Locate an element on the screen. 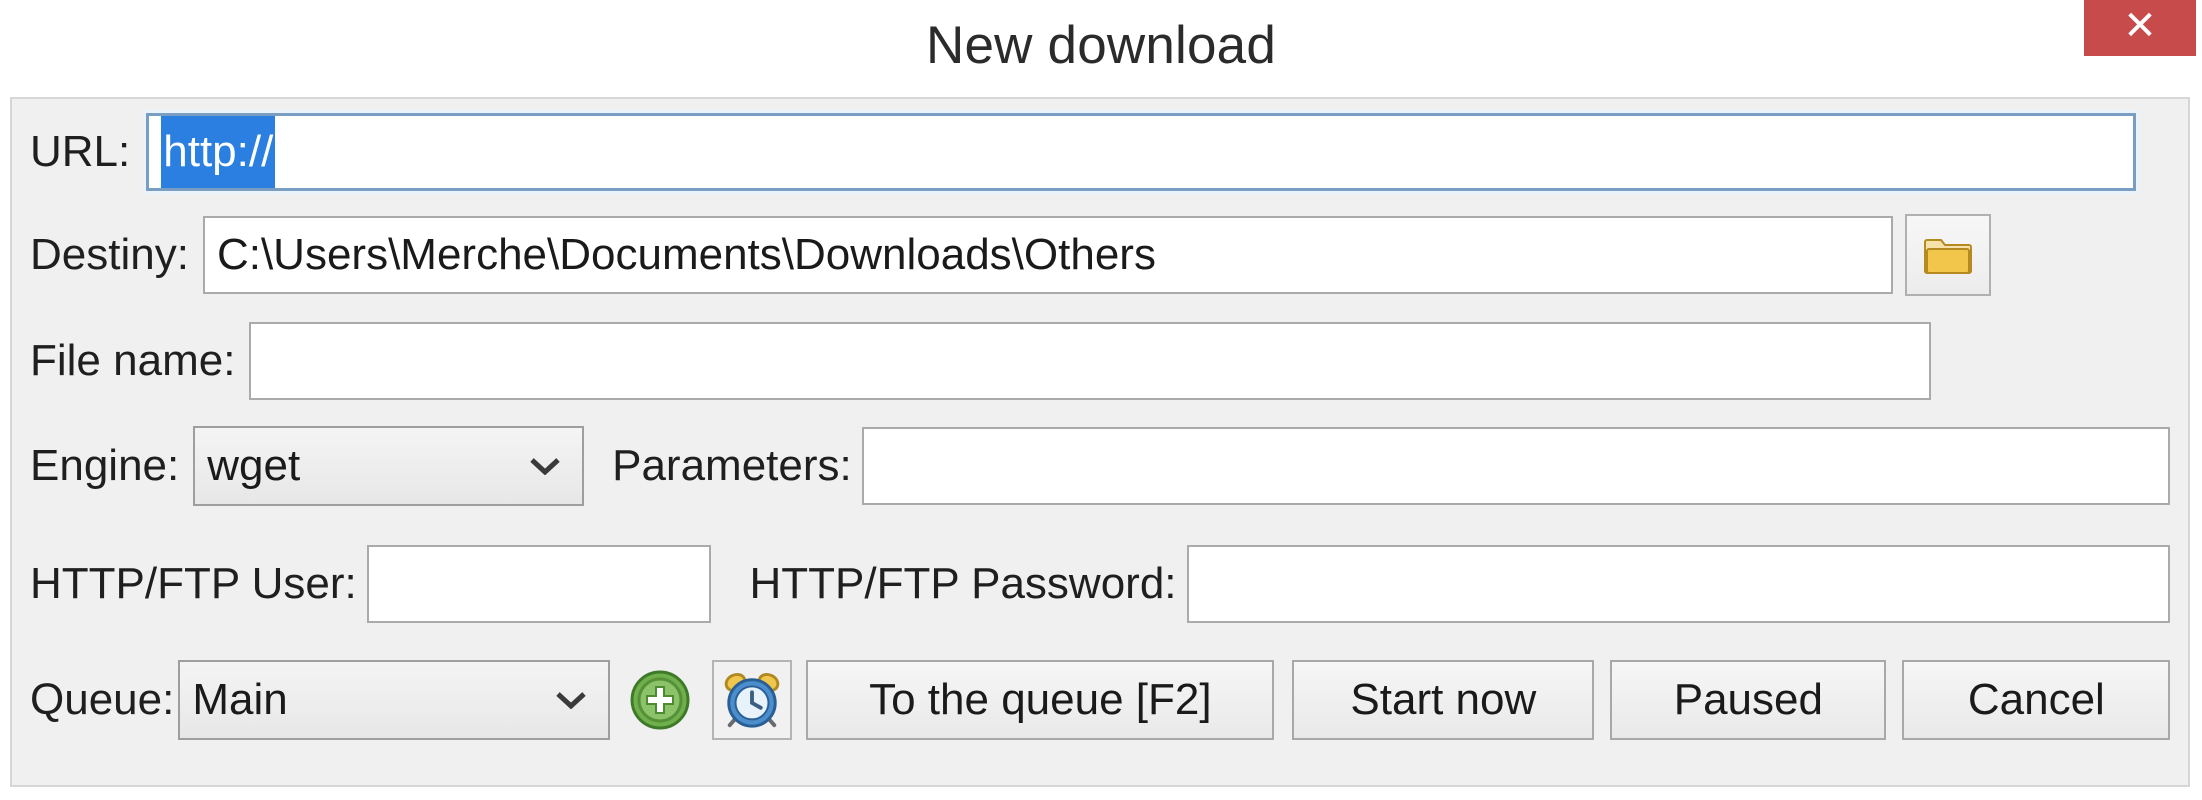 The height and width of the screenshot is (800, 2202). close-icon: ✕ is located at coordinates (2140, 26).